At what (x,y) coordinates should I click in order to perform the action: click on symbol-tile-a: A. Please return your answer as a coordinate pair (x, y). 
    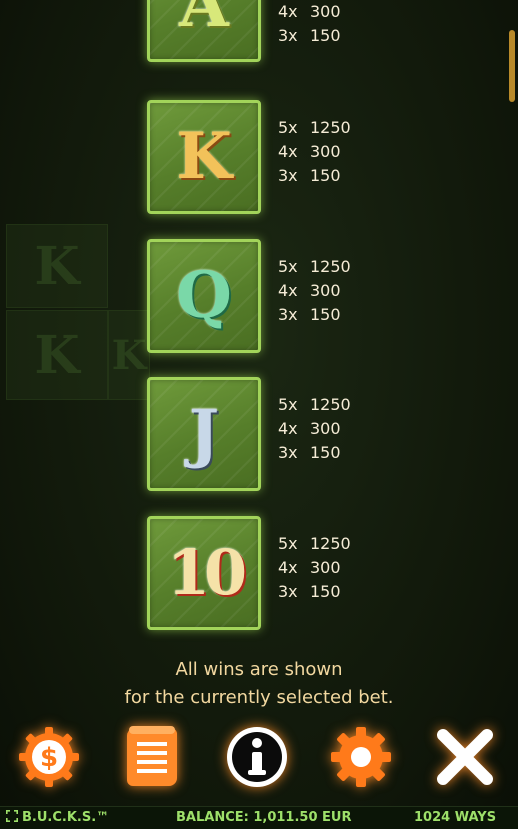
    Looking at the image, I should click on (204, 31).